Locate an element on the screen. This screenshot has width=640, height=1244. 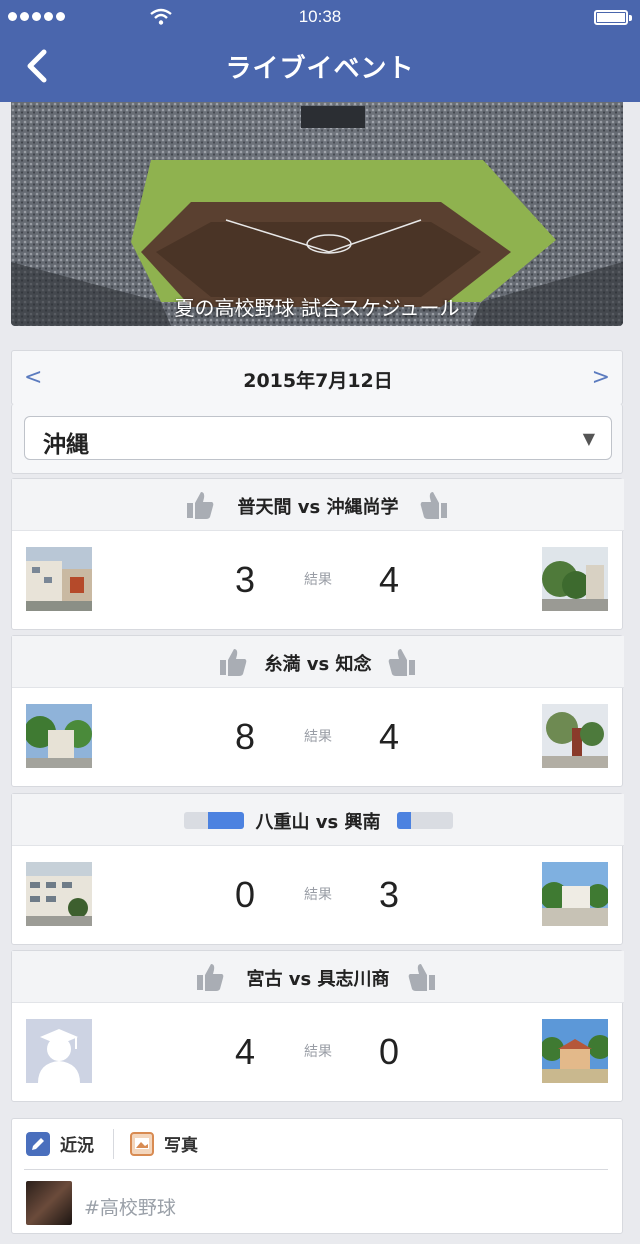
match-header: 八重山 vs 興南 is located at coordinates (318, 820).